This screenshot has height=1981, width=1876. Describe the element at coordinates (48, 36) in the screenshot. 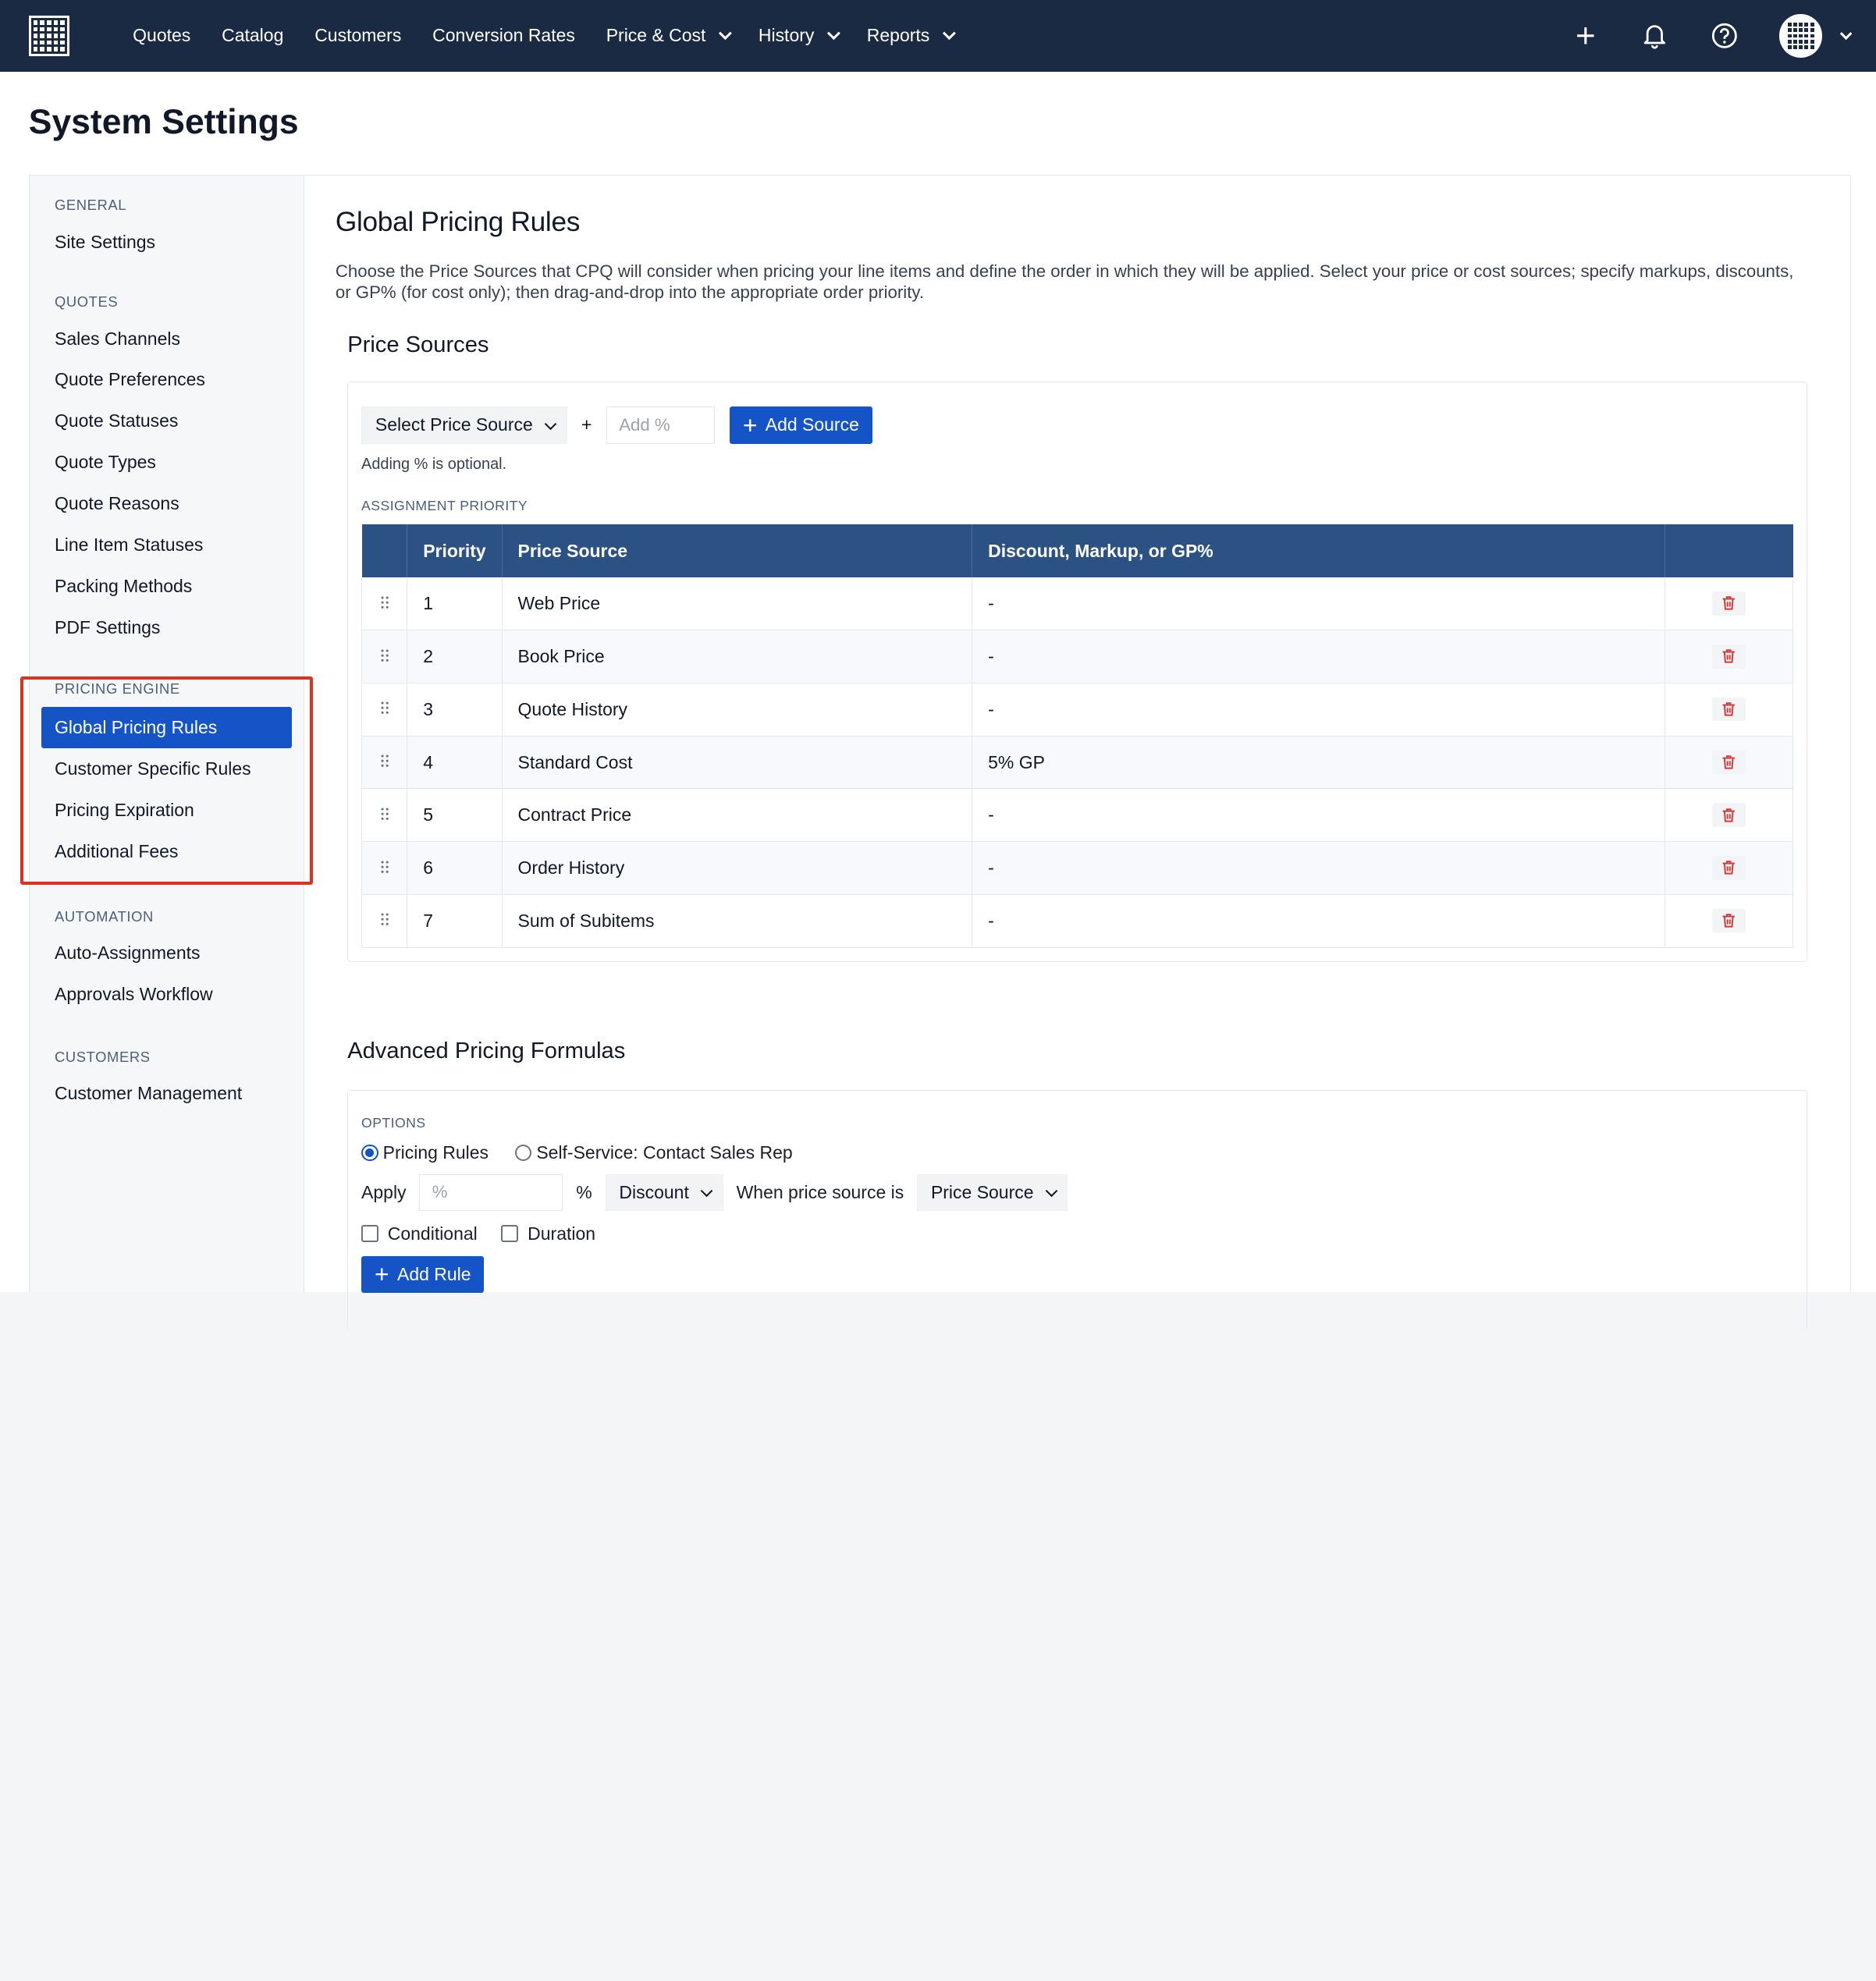

I see `app-logo-icon` at that location.